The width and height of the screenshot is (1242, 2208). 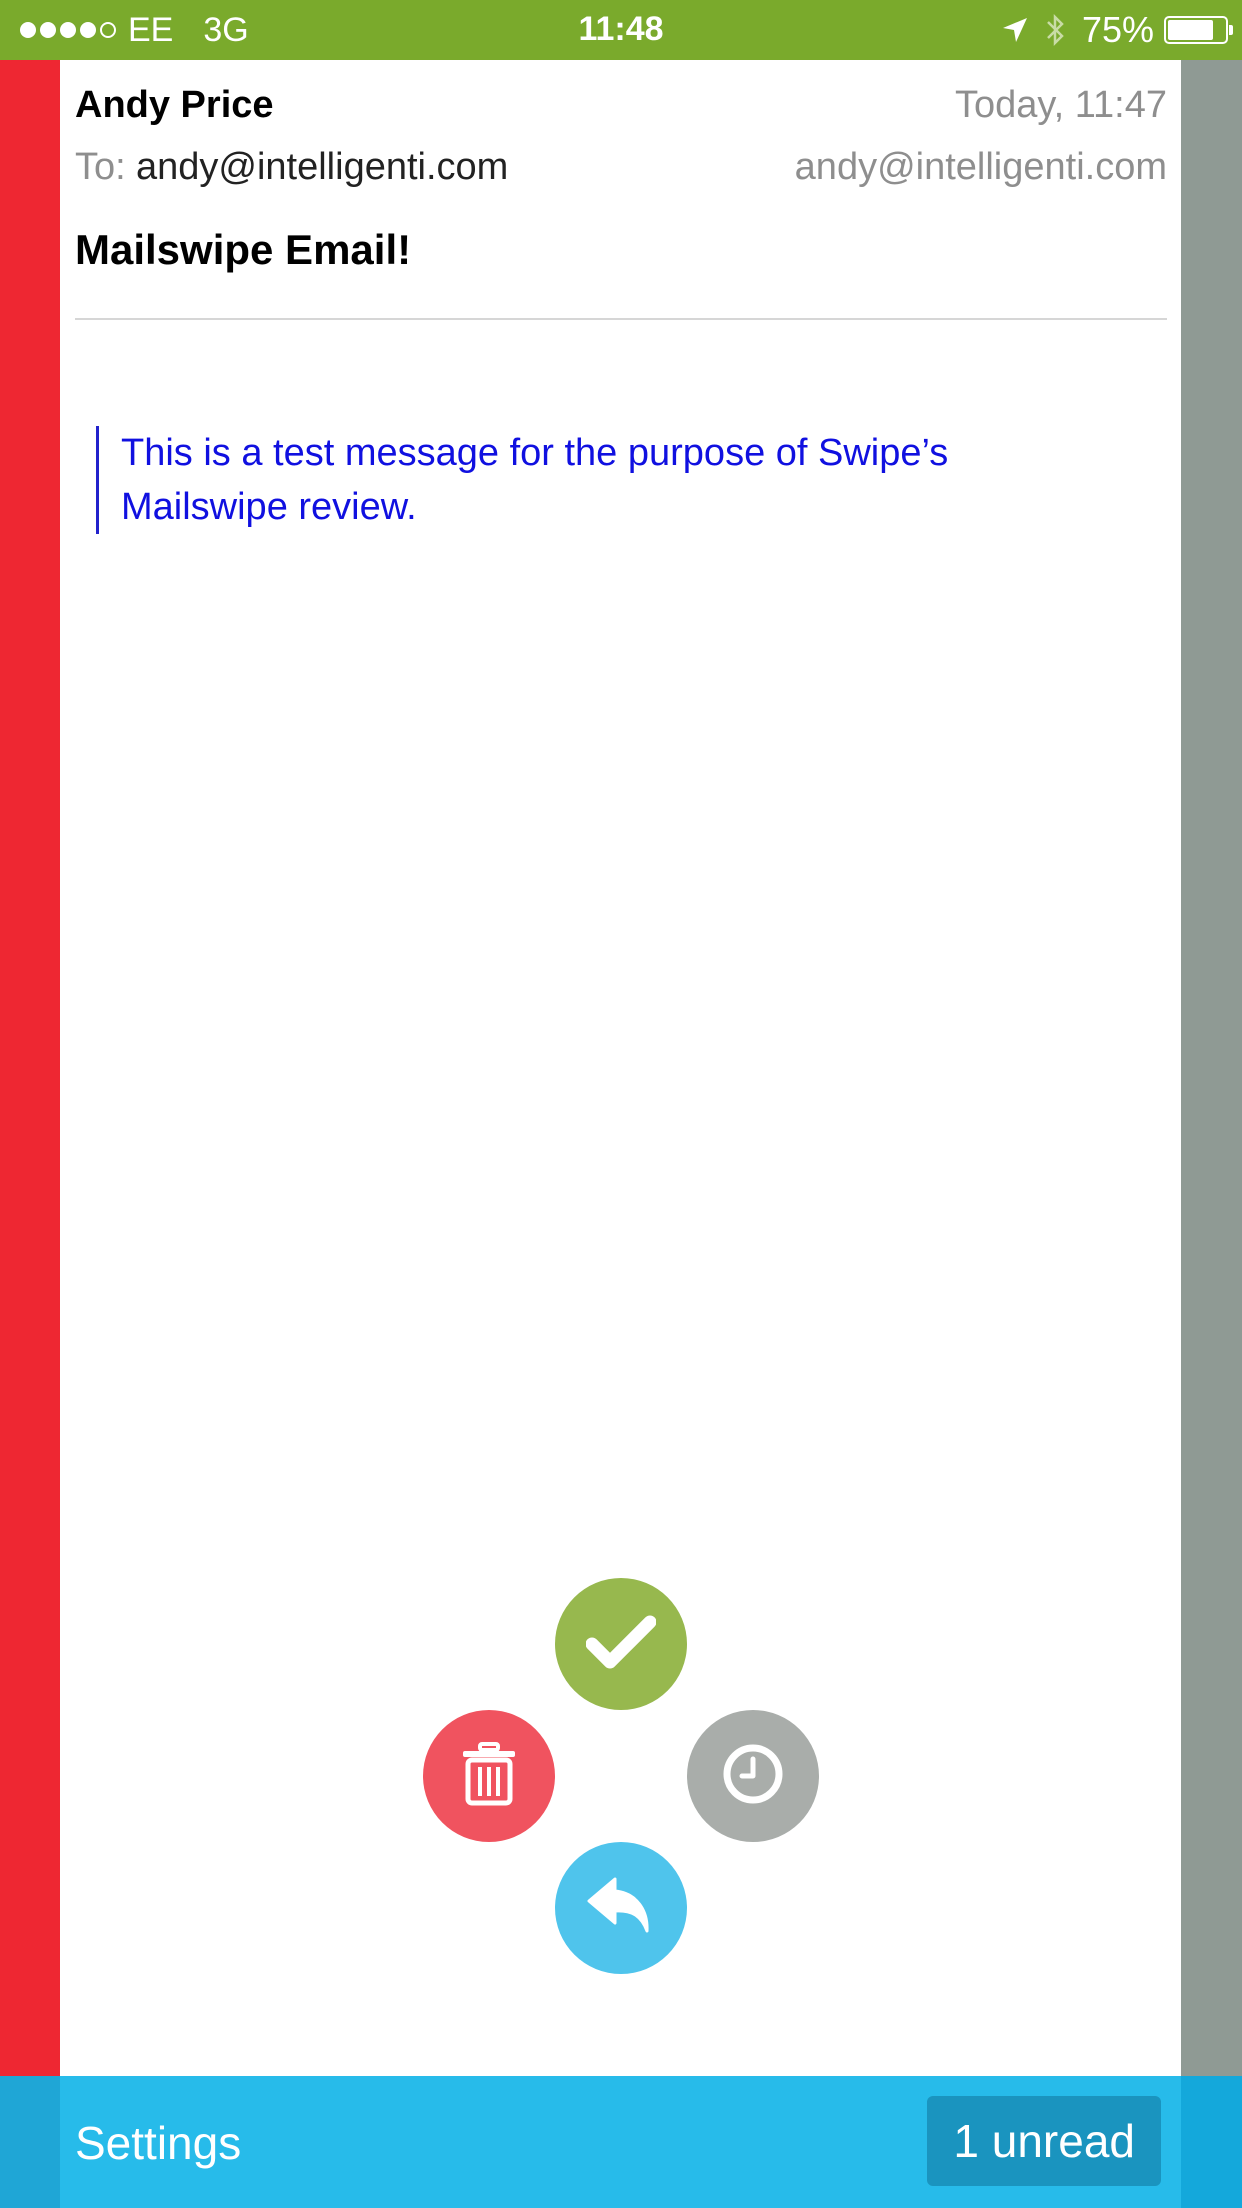 What do you see at coordinates (1015, 30) in the screenshot?
I see `location-arrow-icon` at bounding box center [1015, 30].